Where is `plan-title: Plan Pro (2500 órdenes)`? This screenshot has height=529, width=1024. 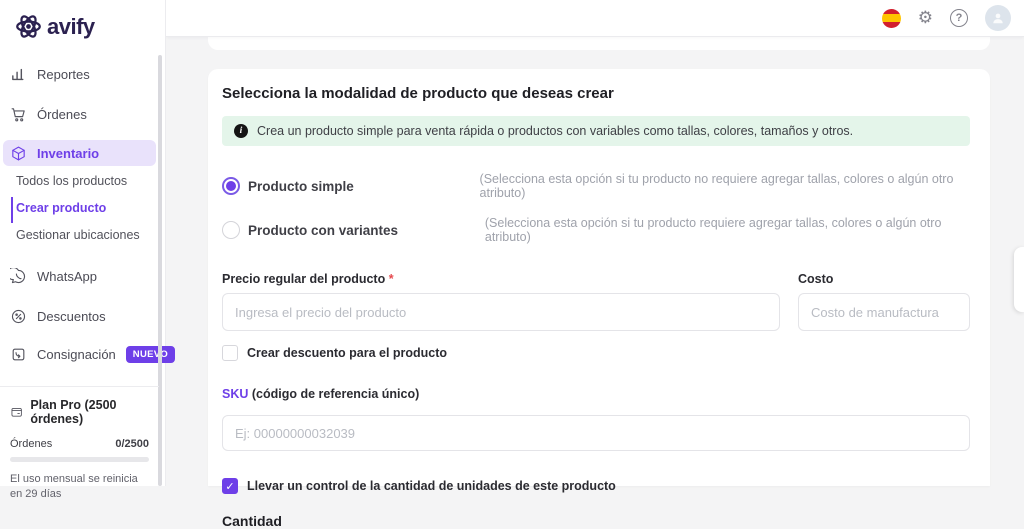
plan-title: Plan Pro (2500 órdenes) is located at coordinates (73, 412).